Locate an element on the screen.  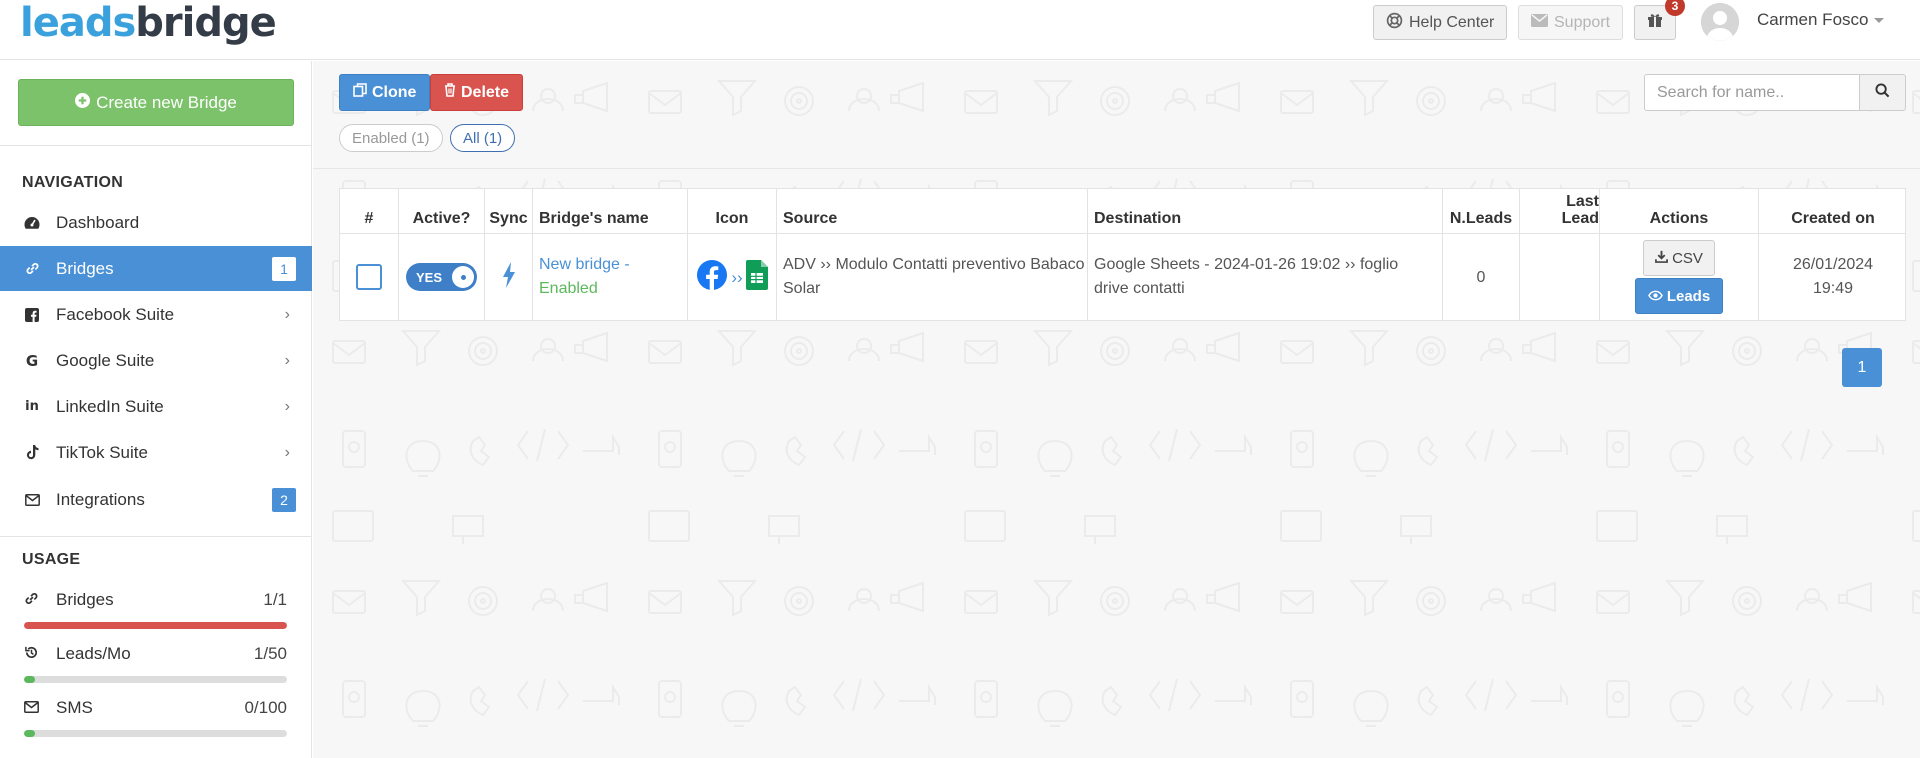
csv-download-button: CSV is located at coordinates (1679, 258).